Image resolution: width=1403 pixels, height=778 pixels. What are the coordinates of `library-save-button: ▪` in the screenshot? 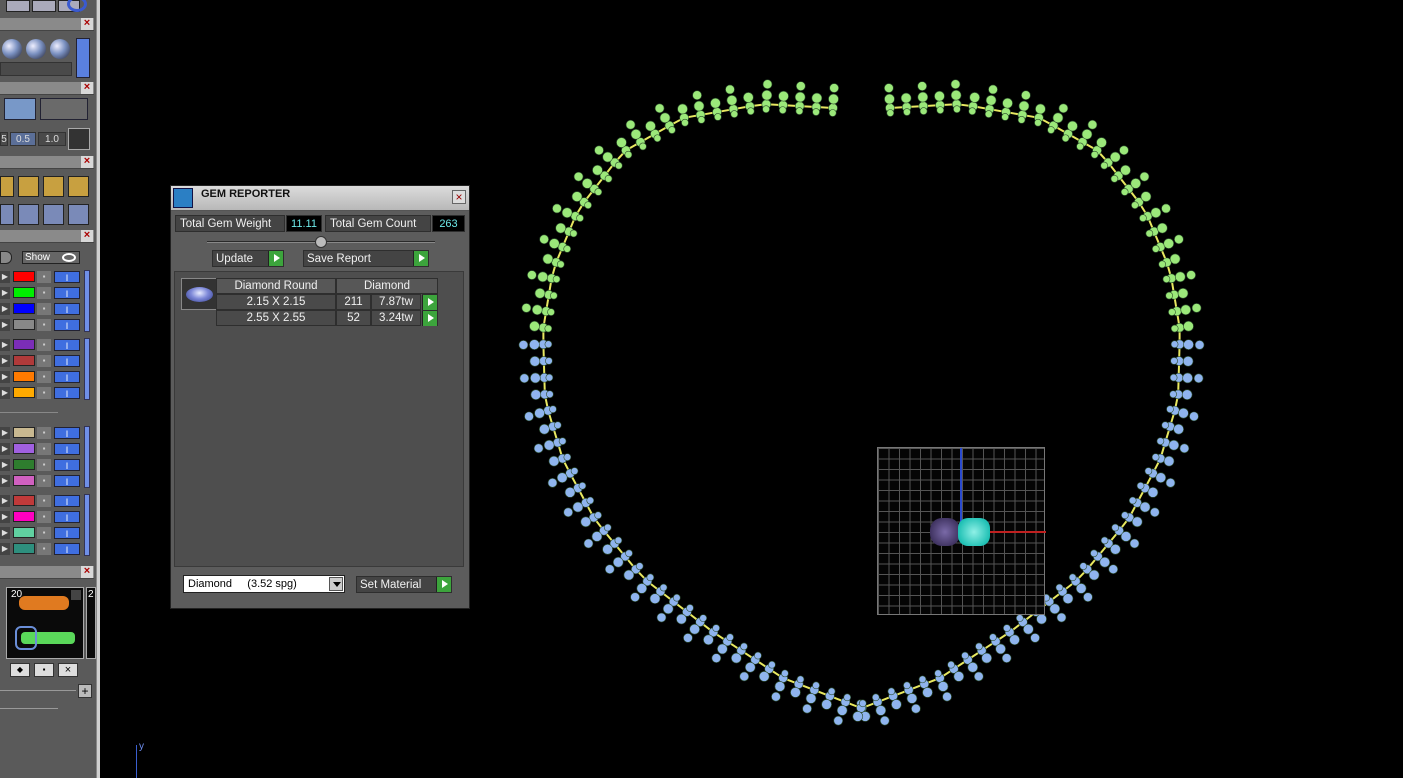 It's located at (44, 670).